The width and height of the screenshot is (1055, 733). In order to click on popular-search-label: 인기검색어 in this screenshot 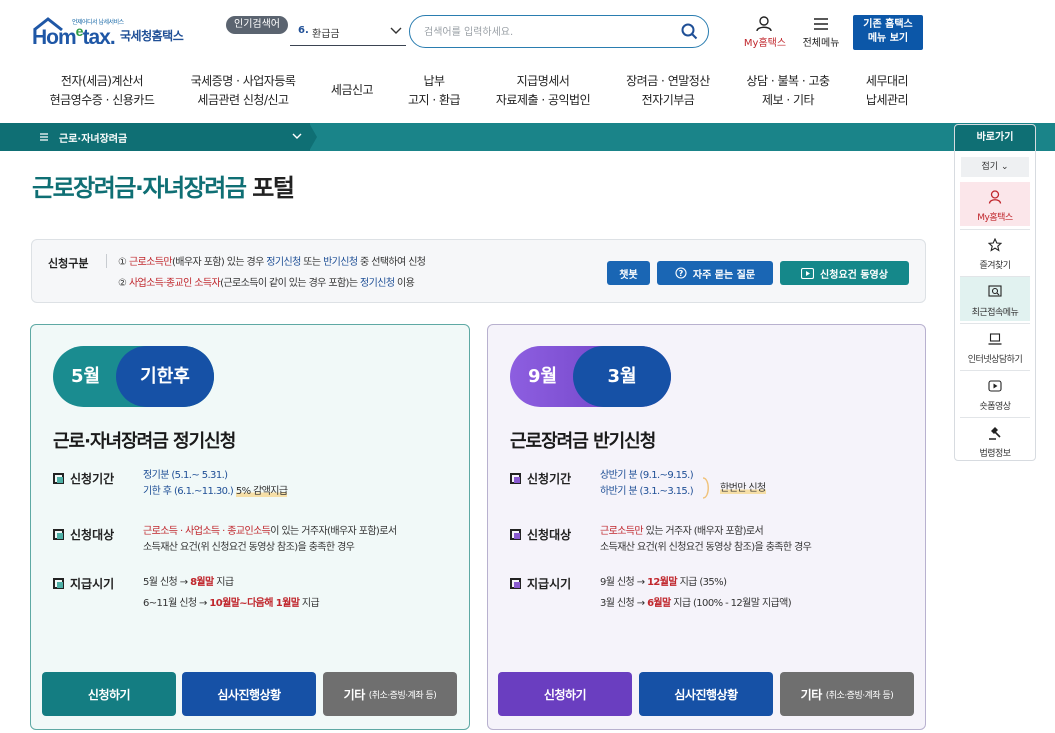, I will do `click(257, 25)`.